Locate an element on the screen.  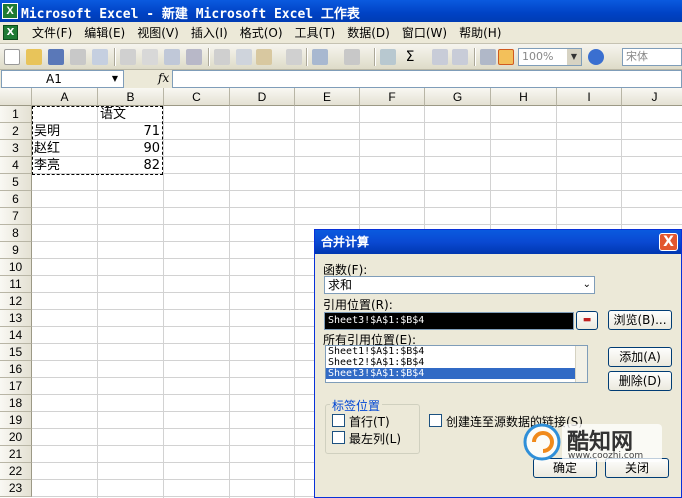
save-icon is located at coordinates (56, 57).